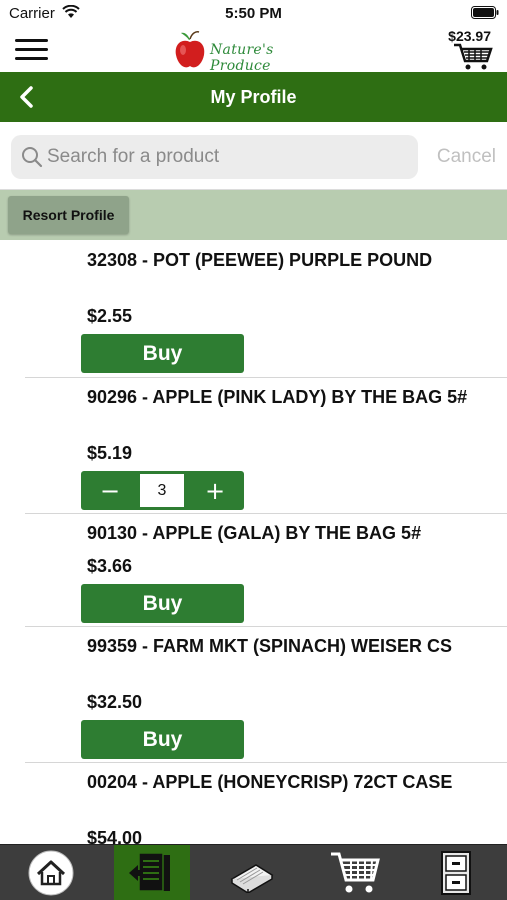 The width and height of the screenshot is (507, 900). Describe the element at coordinates (254, 533) in the screenshot. I see `product-name: 90130 - APPLE (GALA) BY THE BAG 5#` at that location.